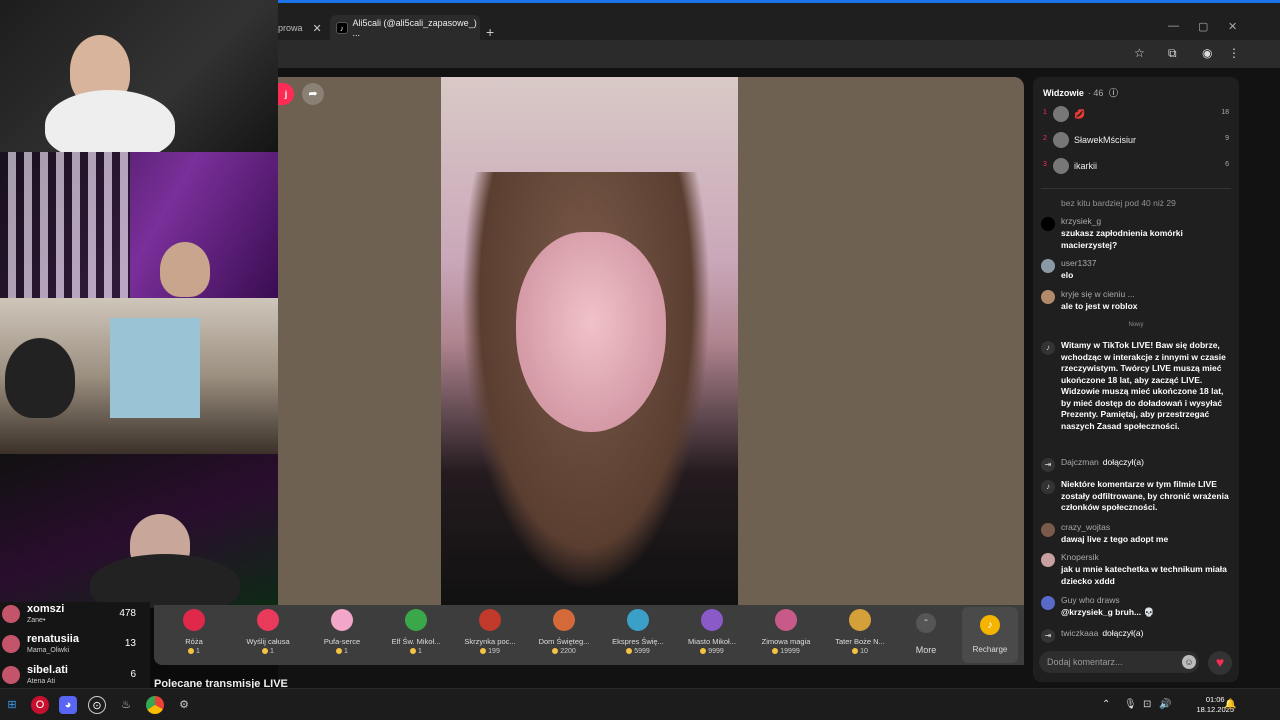 Image resolution: width=1280 pixels, height=720 pixels. I want to click on viewers-header: Widzowie · 46 ⓘ, so click(1080, 92).